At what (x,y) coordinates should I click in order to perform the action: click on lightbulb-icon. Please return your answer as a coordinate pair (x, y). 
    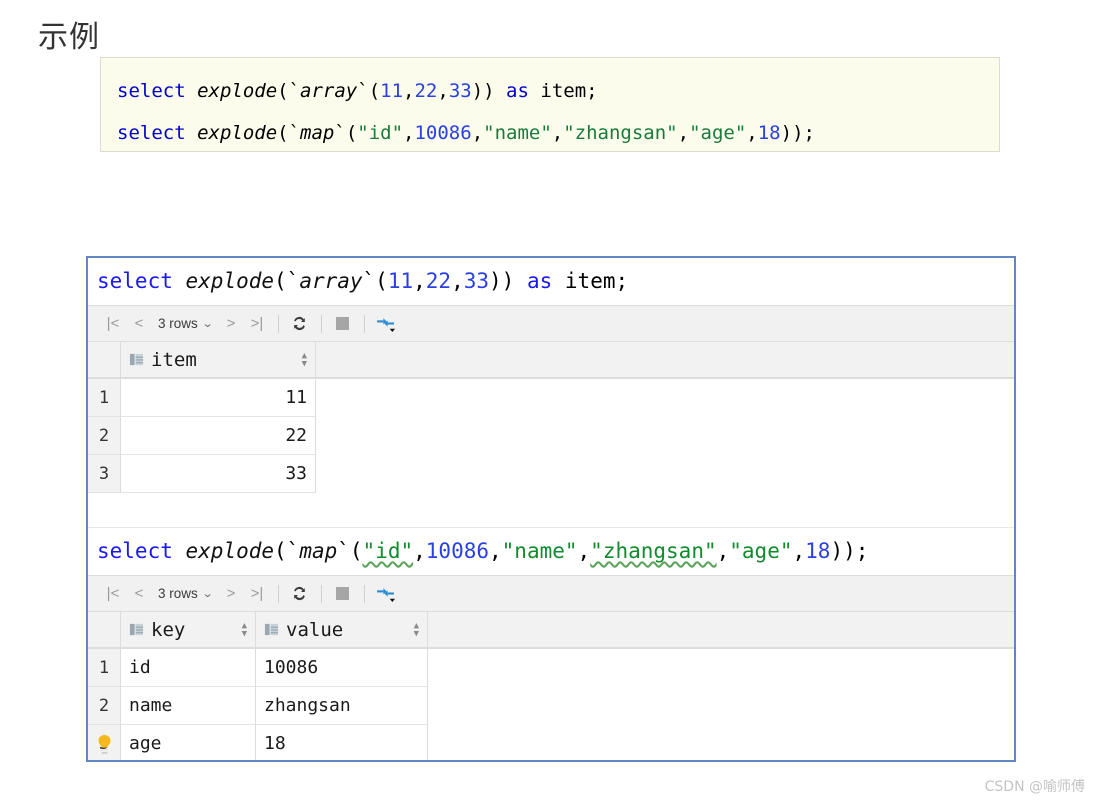
    Looking at the image, I should click on (104, 745).